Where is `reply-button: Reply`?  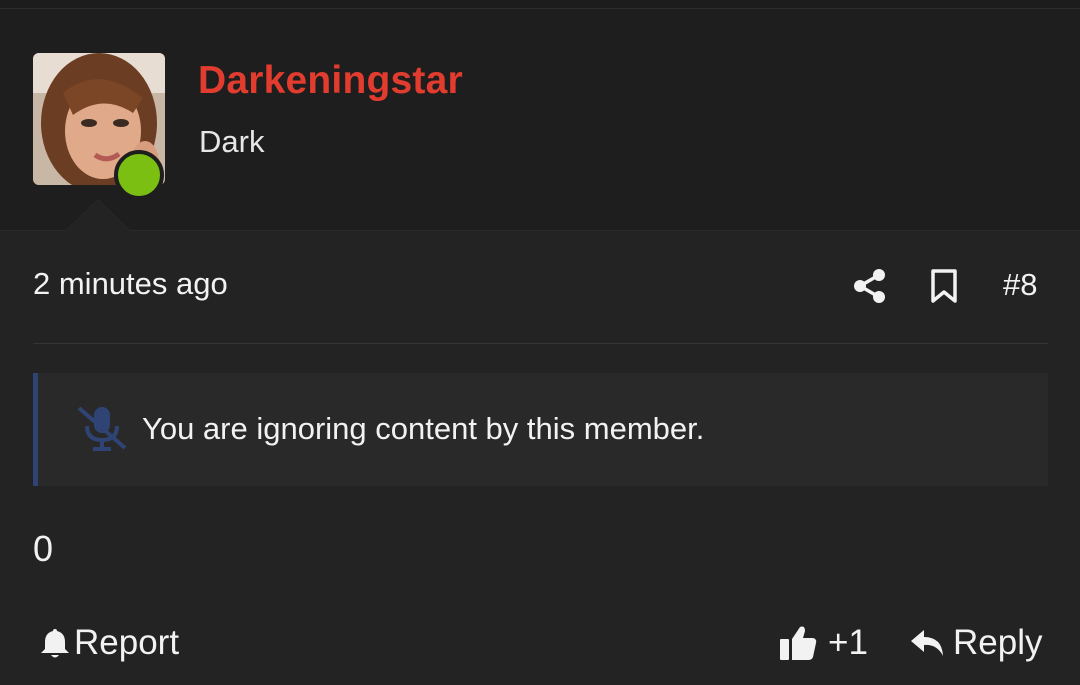
reply-button: Reply is located at coordinates (975, 643).